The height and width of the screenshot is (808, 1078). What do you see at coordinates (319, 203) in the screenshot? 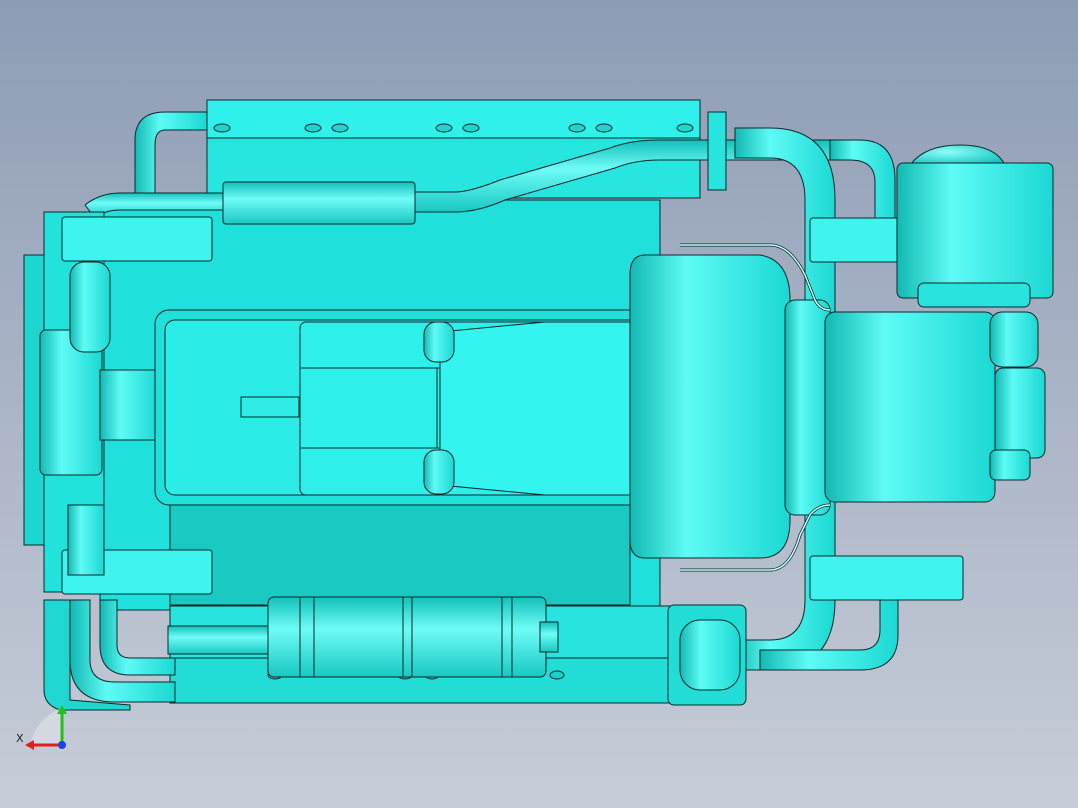
I see `upper-crossover-sleeve` at bounding box center [319, 203].